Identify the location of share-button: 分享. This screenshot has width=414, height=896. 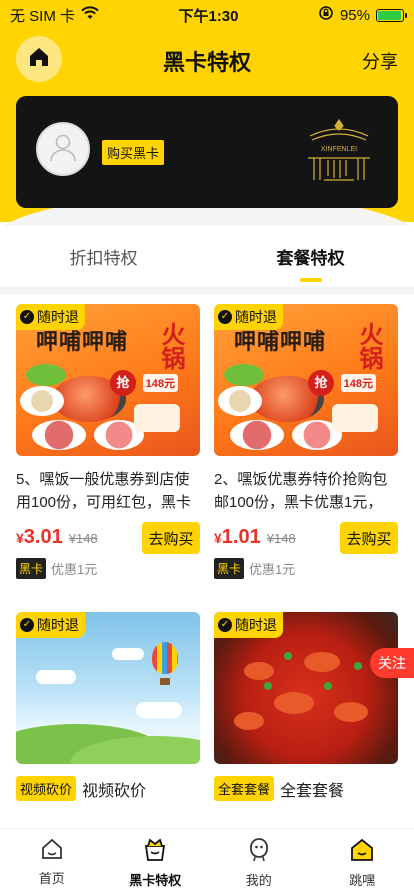
(380, 61).